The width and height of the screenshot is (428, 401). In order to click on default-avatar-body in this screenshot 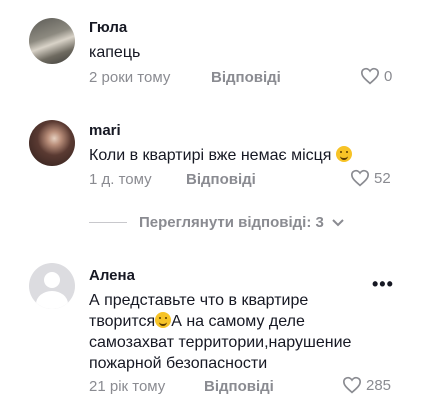, I will do `click(52, 300)`.